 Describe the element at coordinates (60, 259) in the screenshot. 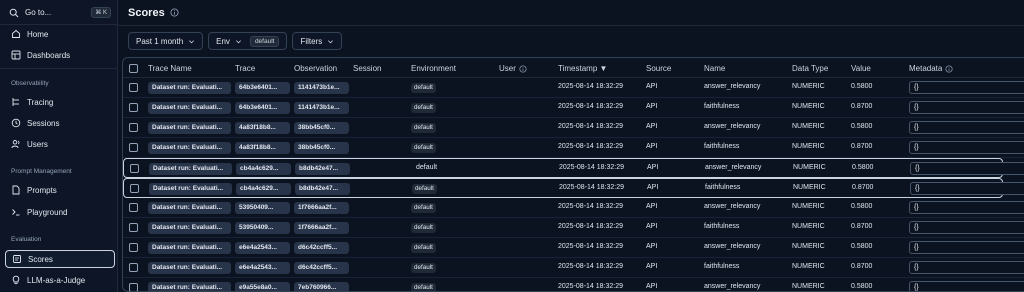

I see `sidebar-item-scores: Scores` at that location.